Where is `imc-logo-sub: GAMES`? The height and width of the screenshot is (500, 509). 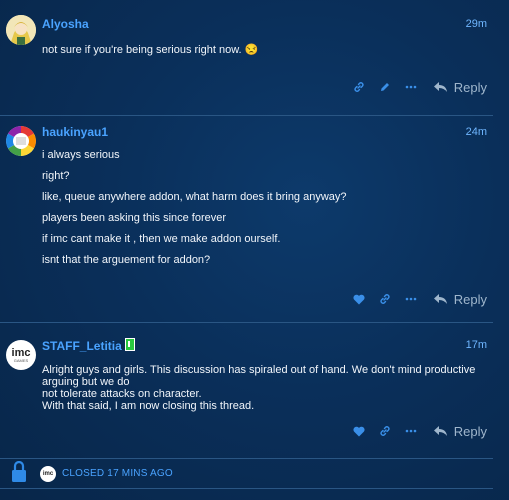 imc-logo-sub: GAMES is located at coordinates (21, 360).